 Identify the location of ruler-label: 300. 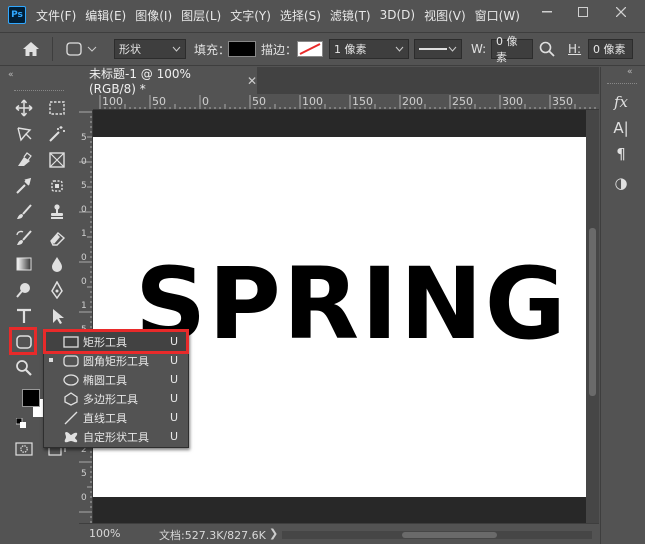
(512, 101).